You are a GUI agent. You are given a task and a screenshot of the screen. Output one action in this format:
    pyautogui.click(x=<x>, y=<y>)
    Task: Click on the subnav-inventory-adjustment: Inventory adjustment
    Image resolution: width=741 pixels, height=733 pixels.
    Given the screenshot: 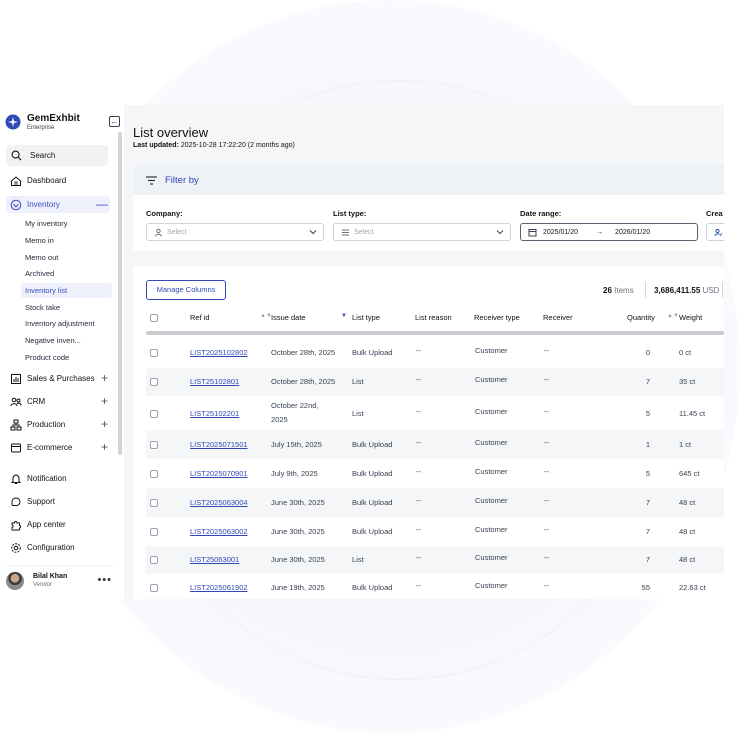 What is the action you would take?
    pyautogui.click(x=66, y=323)
    